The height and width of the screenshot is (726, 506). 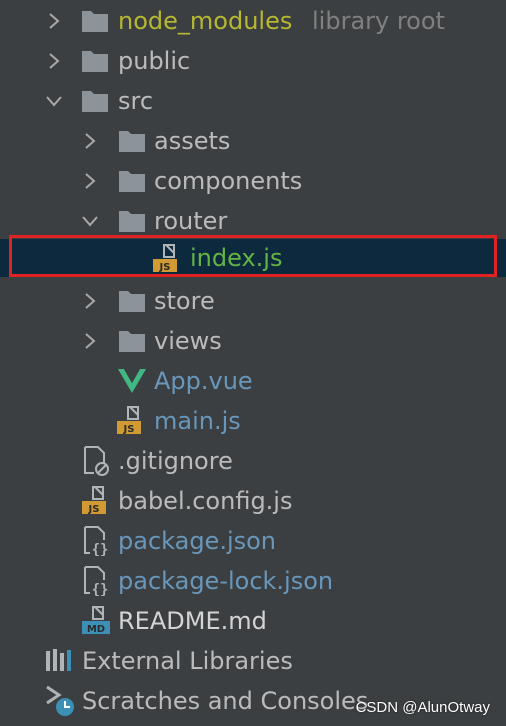 I want to click on tree-row-node-modules: node_modules library root, so click(x=253, y=21).